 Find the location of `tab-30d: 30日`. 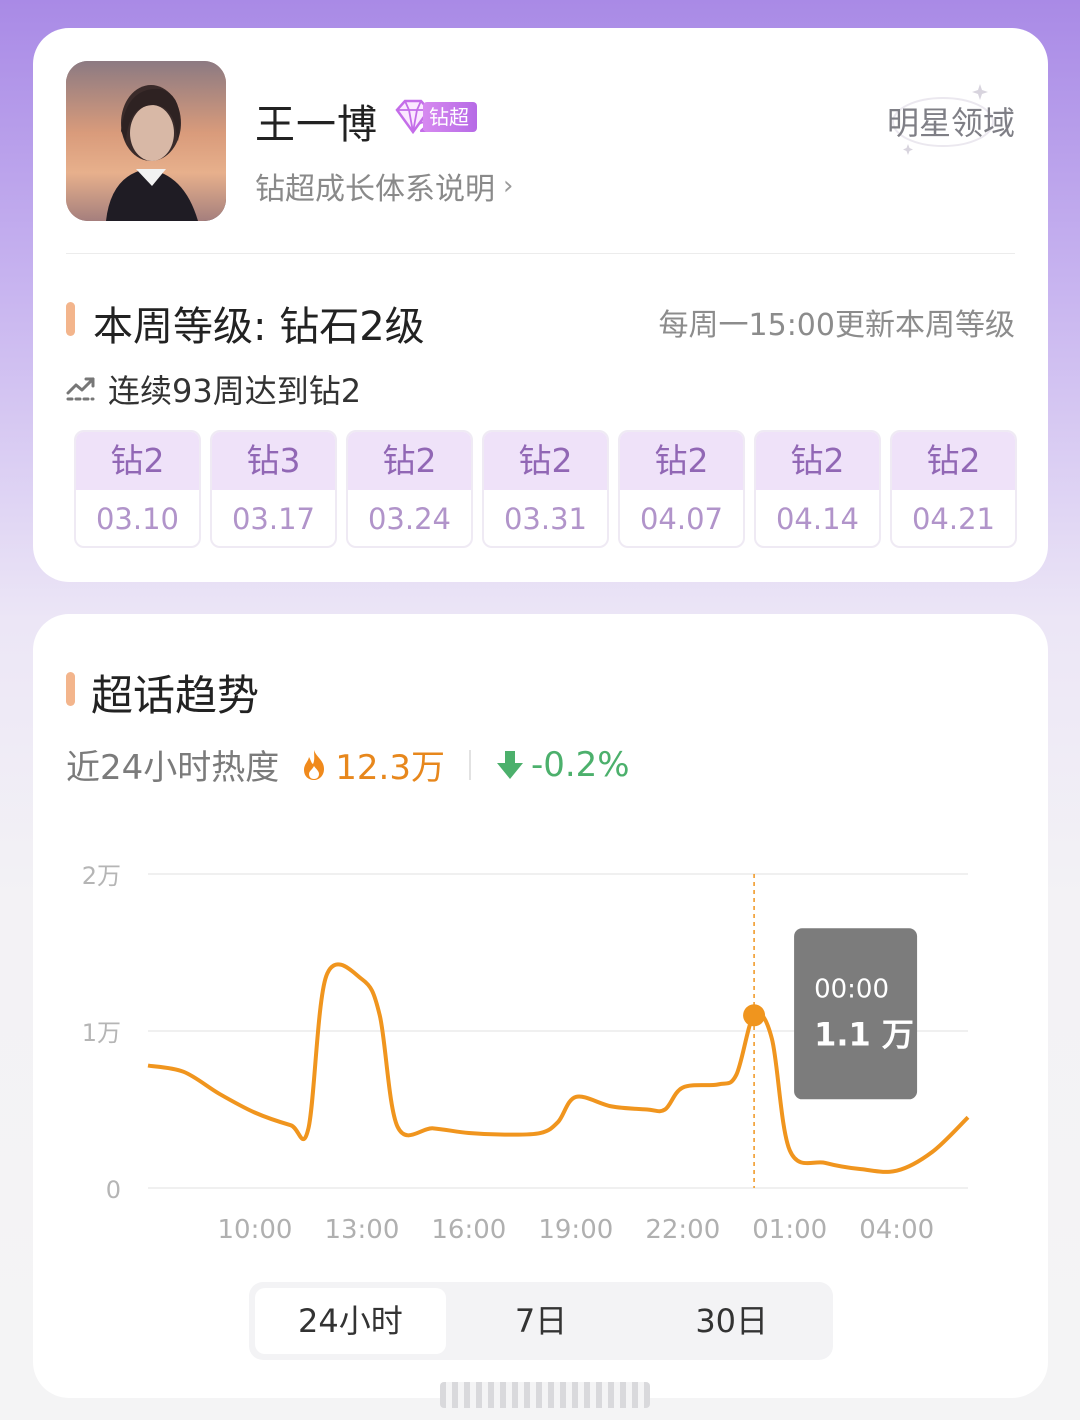

tab-30d: 30日 is located at coordinates (731, 1321).